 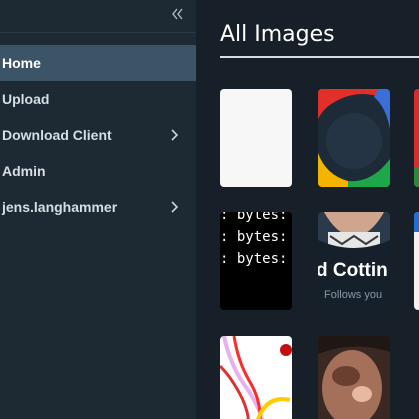 What do you see at coordinates (354, 138) in the screenshot?
I see `image-tile-color-circle` at bounding box center [354, 138].